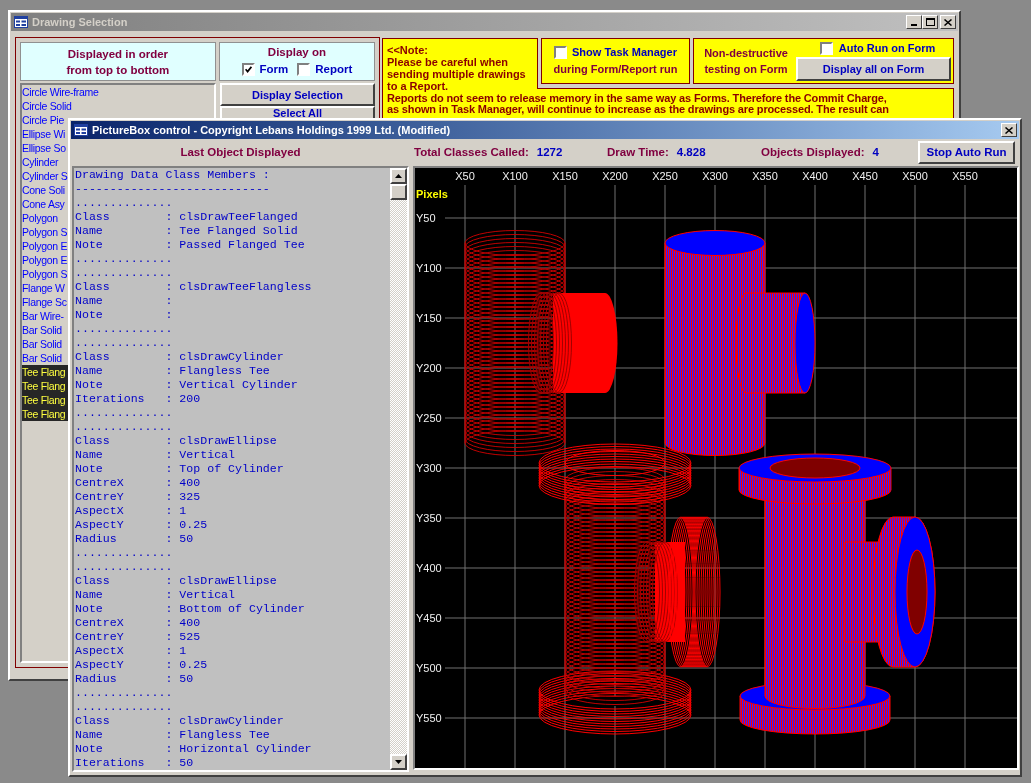 The width and height of the screenshot is (1031, 783). What do you see at coordinates (638, 152) in the screenshot?
I see `stat-label: Draw Time:` at bounding box center [638, 152].